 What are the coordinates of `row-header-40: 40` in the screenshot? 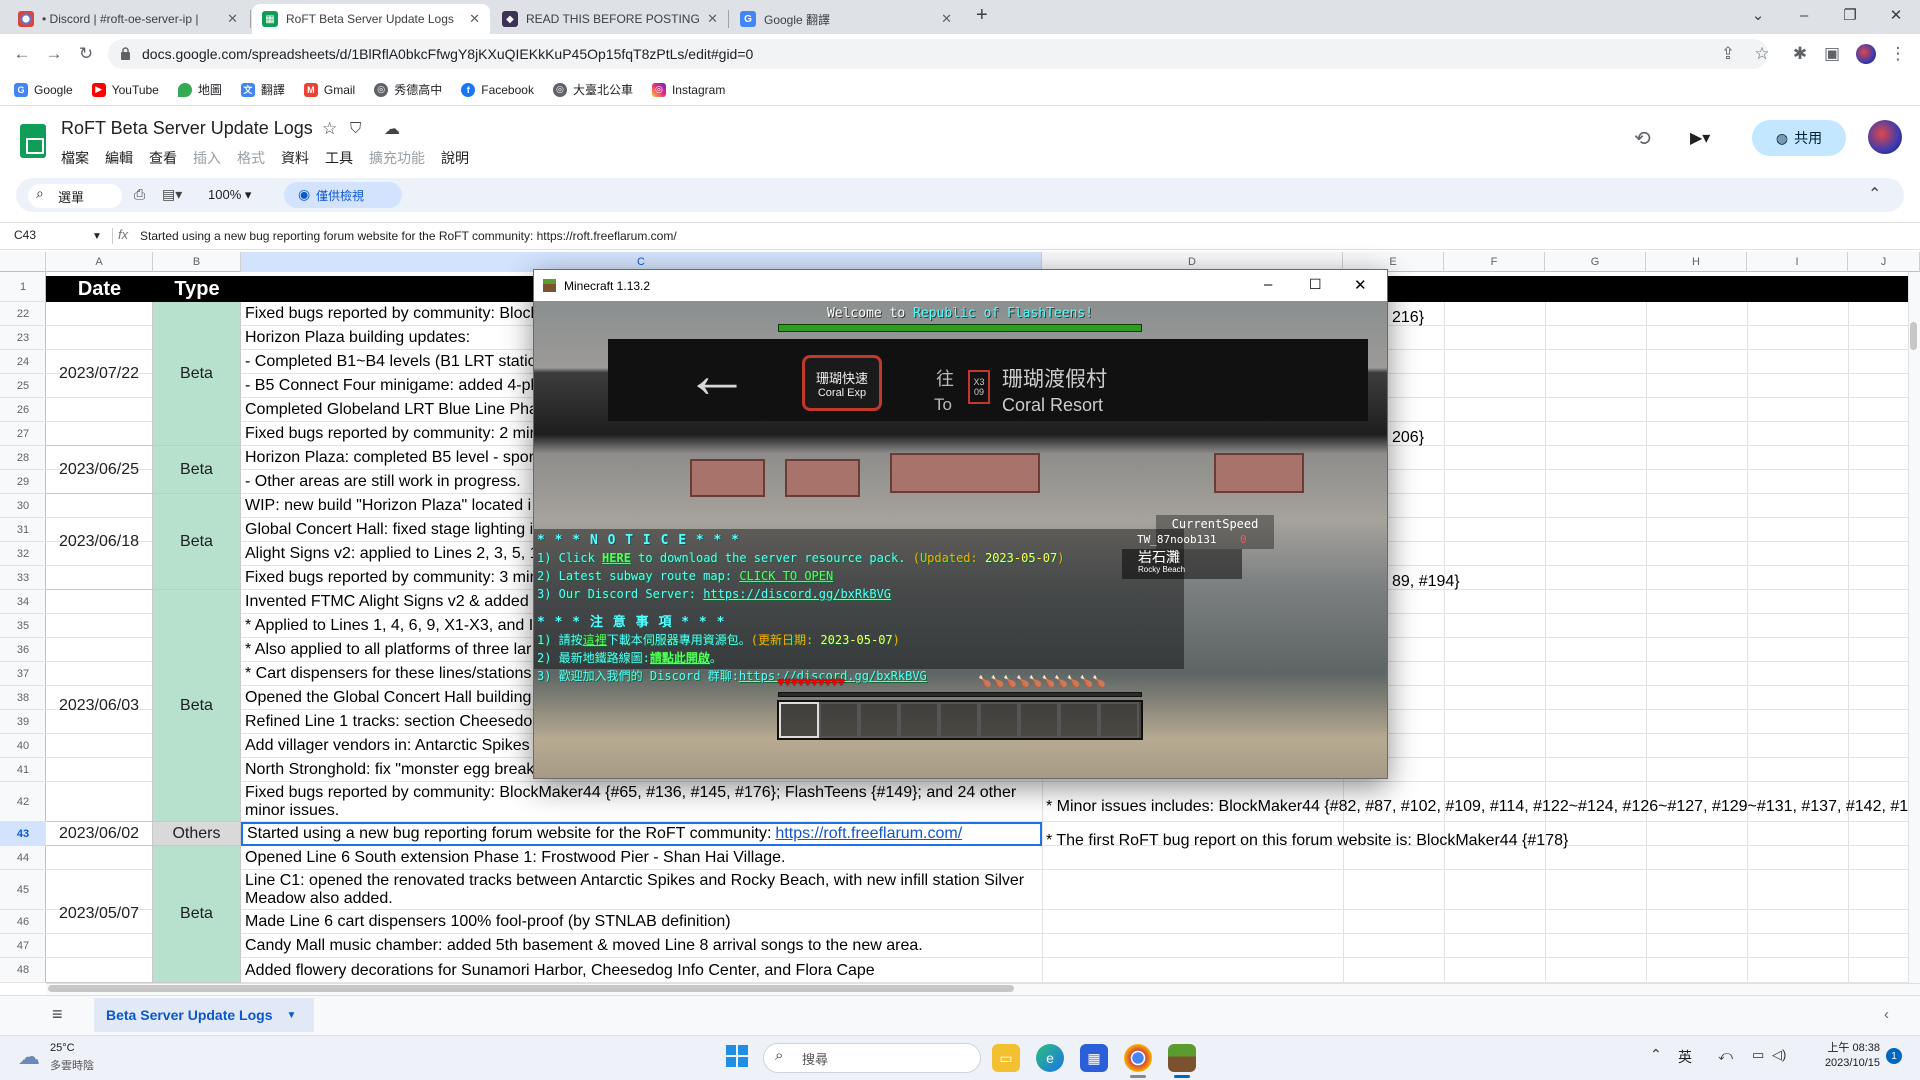 It's located at (23, 746).